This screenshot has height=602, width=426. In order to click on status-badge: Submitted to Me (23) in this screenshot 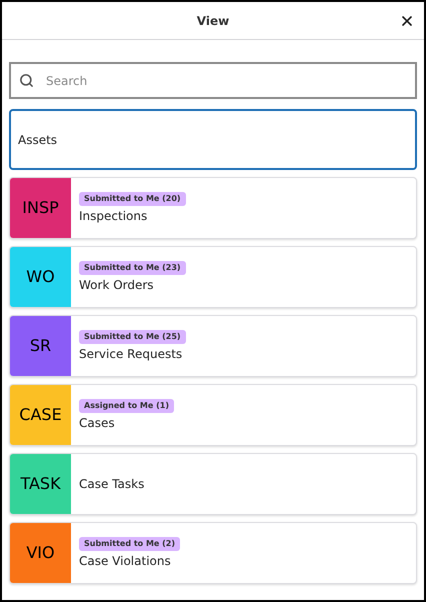, I will do `click(132, 267)`.